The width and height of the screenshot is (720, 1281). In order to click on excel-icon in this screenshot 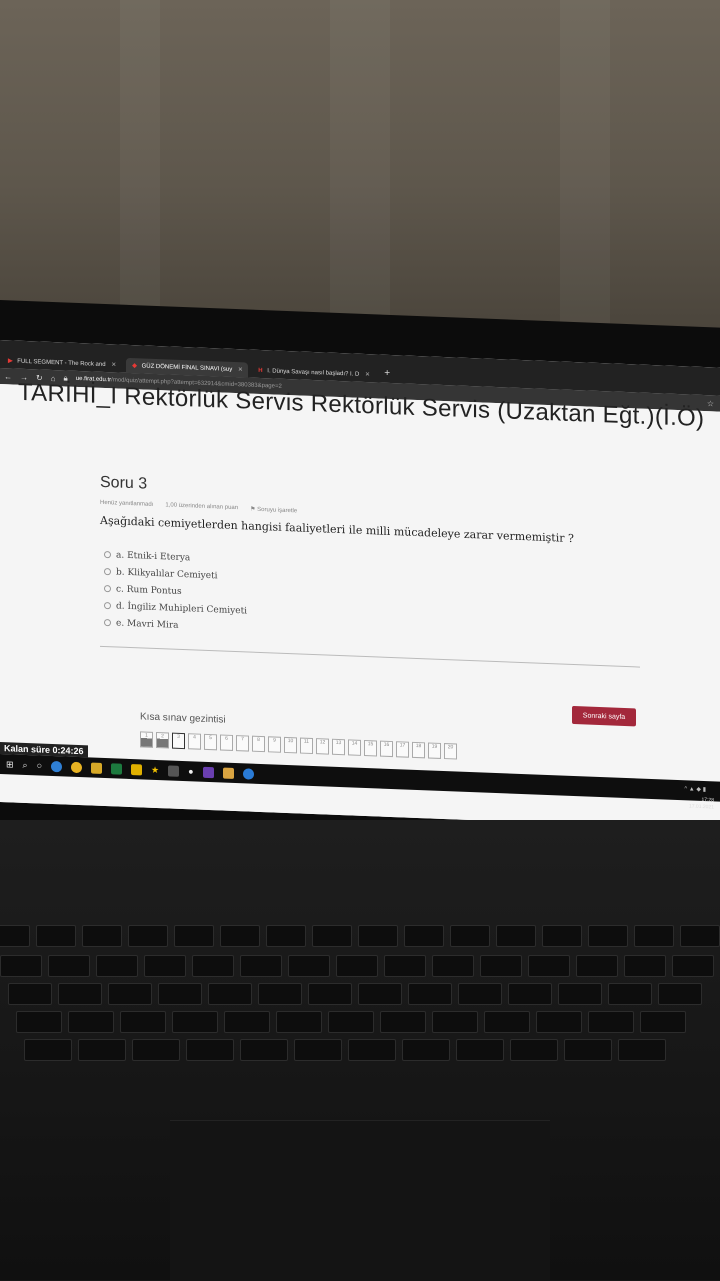, I will do `click(117, 768)`.